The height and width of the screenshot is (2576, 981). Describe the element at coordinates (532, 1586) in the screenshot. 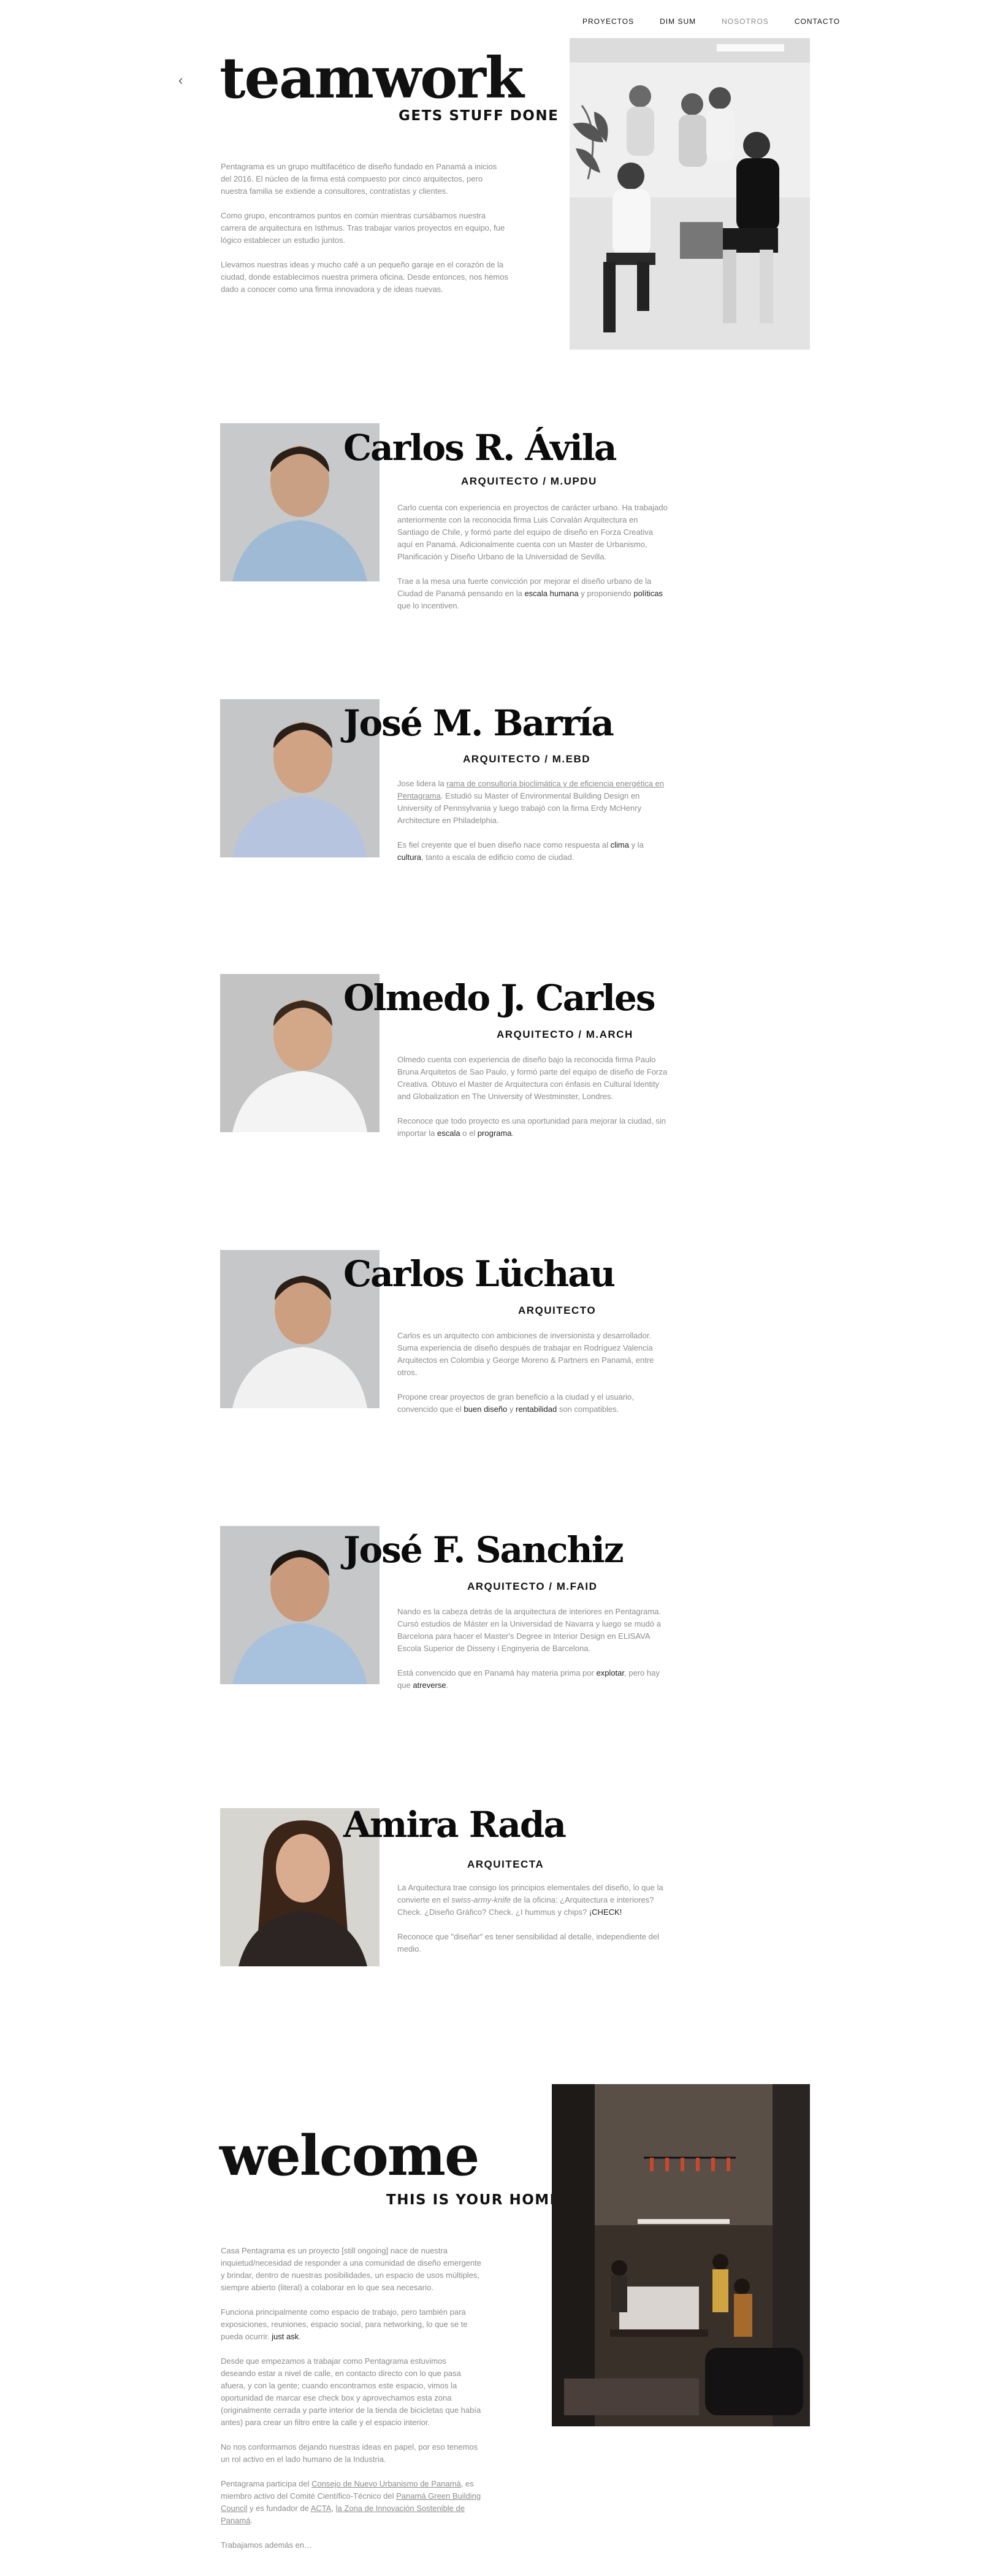

I see `member-role: ARQUITECTO / M.FAID` at that location.